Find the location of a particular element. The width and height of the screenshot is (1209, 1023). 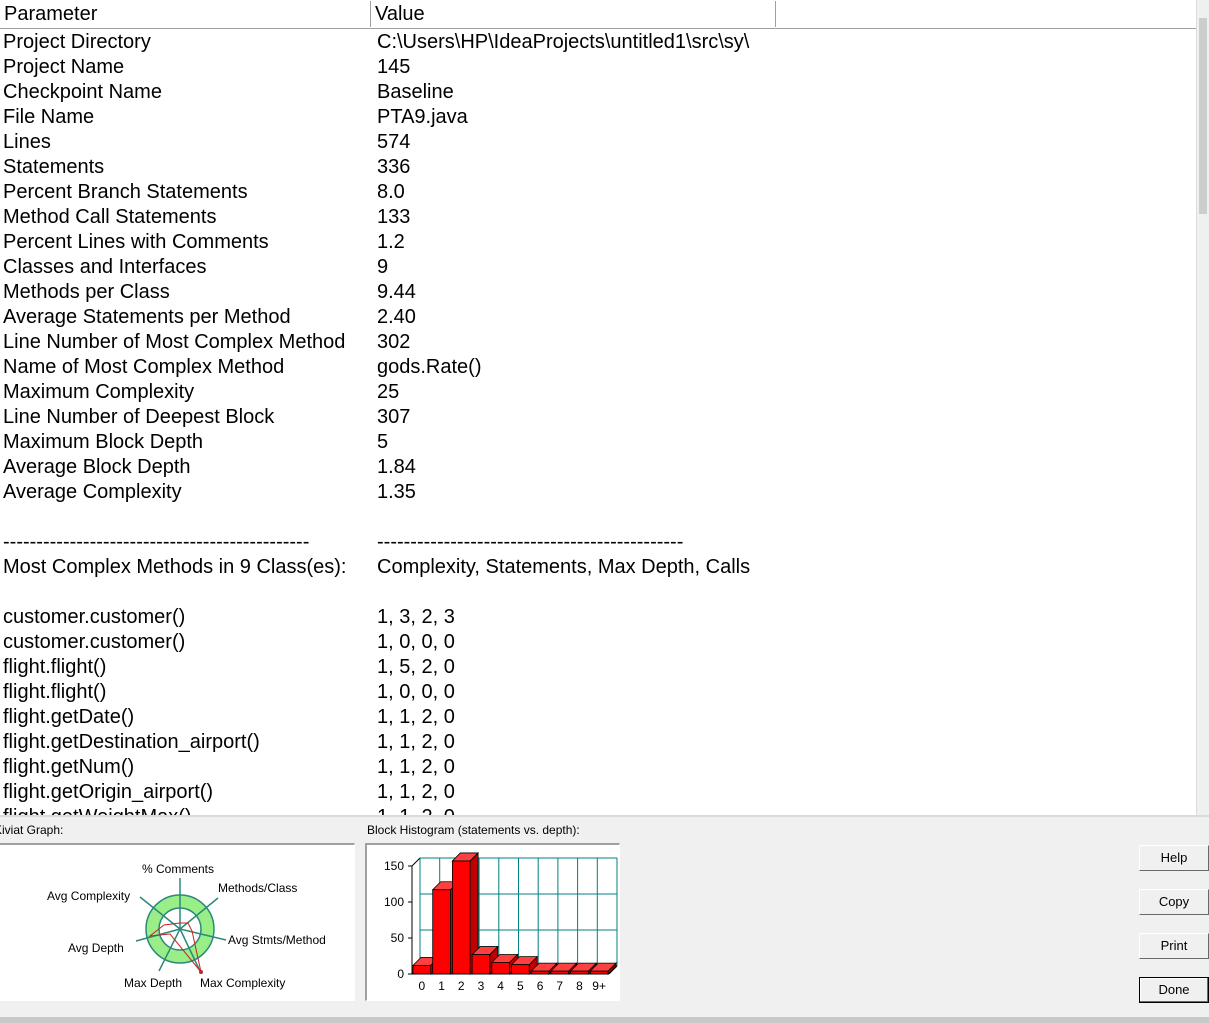

list-row: File Name PTA9.java is located at coordinates (598, 117).